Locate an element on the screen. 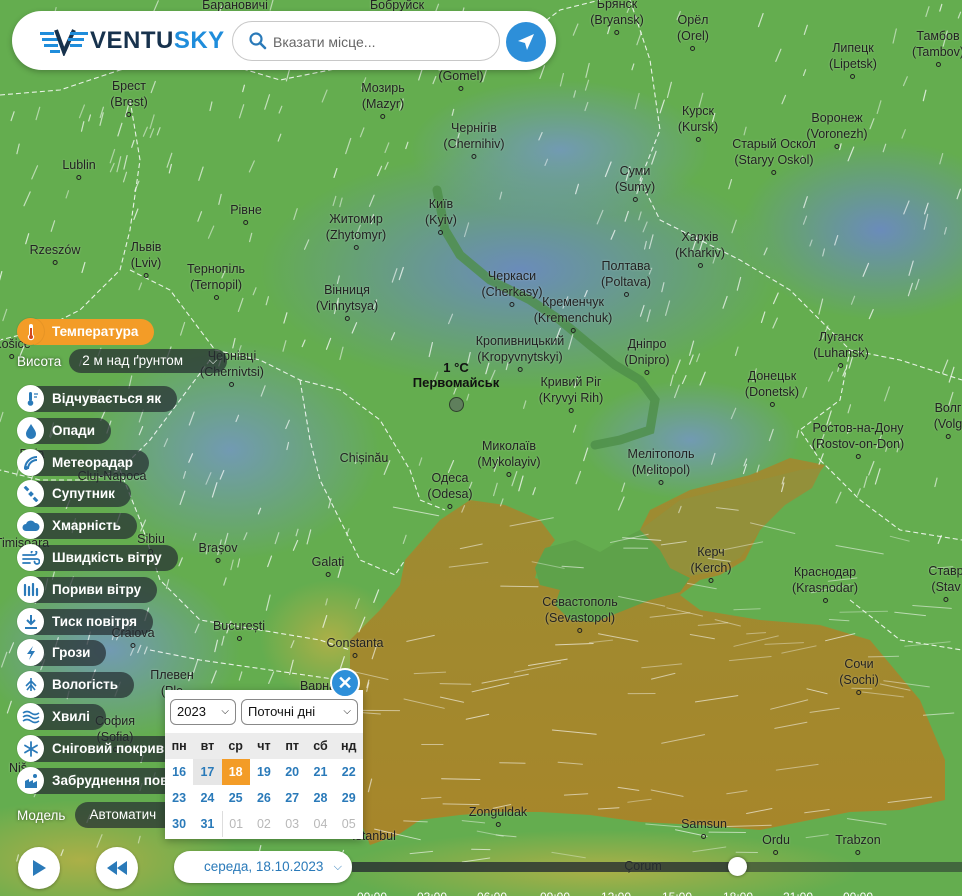  calendar-day: 17 is located at coordinates (207, 772).